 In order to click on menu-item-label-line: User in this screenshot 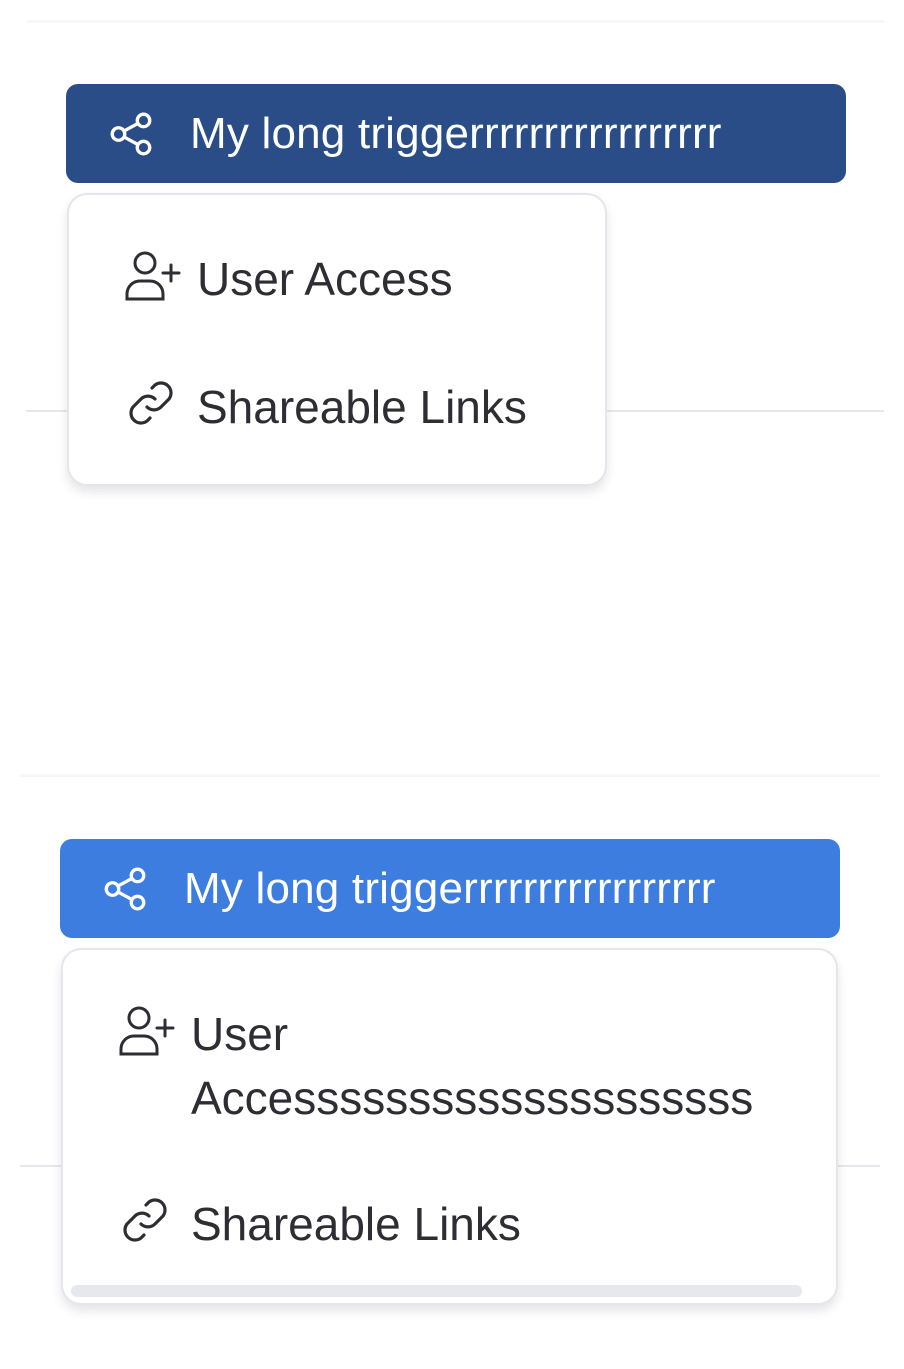, I will do `click(240, 1034)`.